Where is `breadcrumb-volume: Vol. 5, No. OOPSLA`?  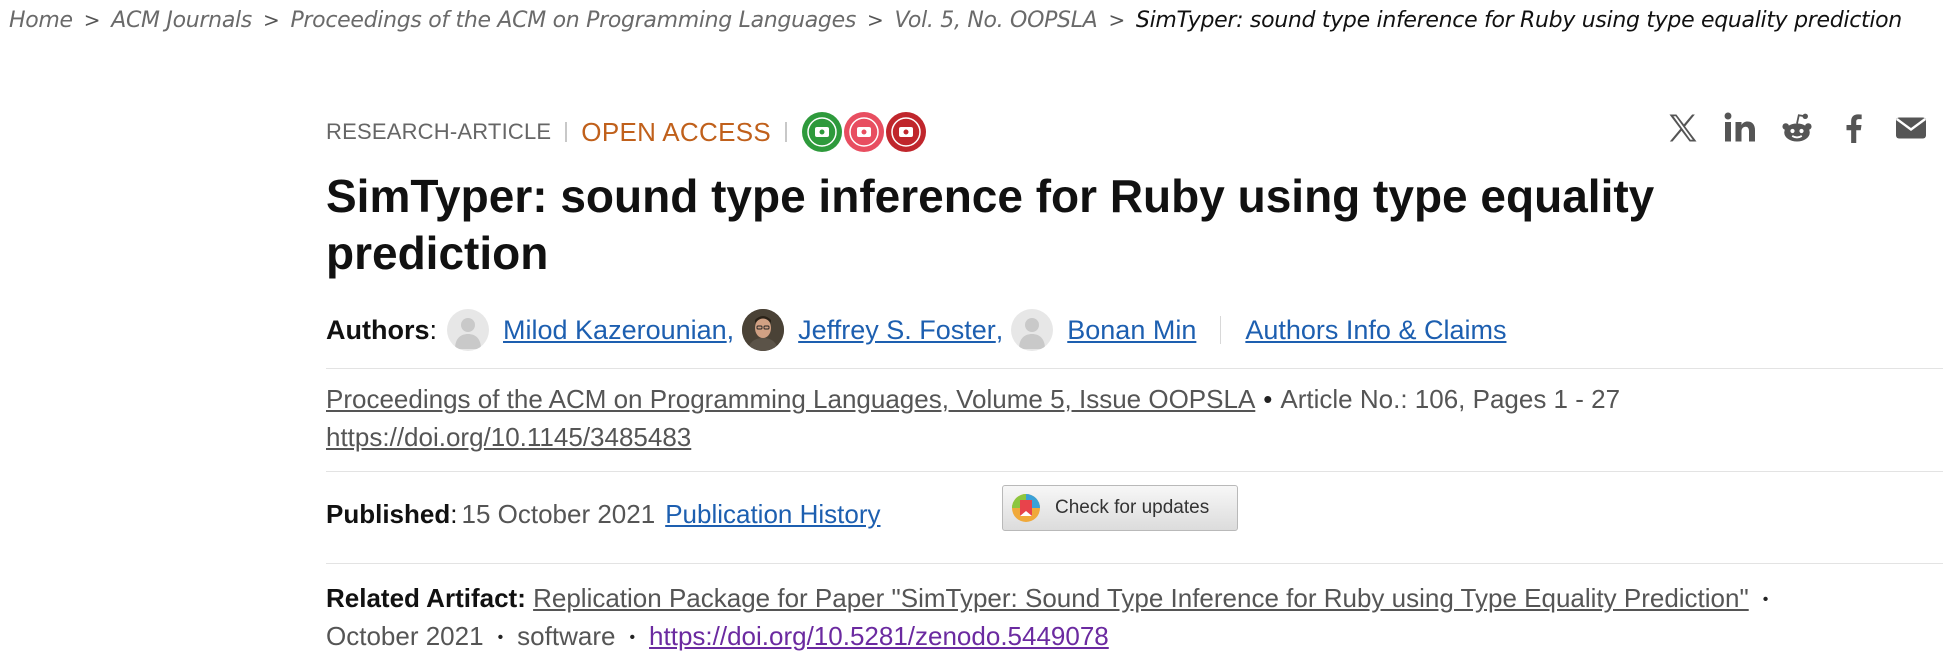
breadcrumb-volume: Vol. 5, No. OOPSLA is located at coordinates (995, 20).